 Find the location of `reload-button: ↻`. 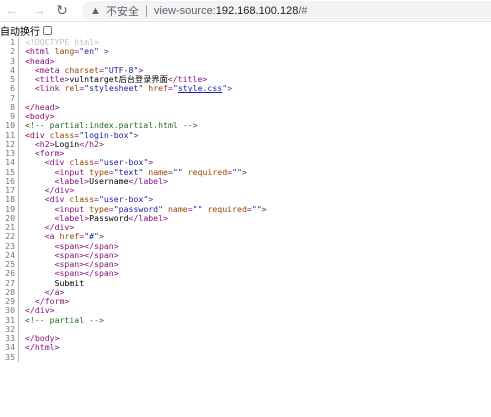

reload-button: ↻ is located at coordinates (62, 10).